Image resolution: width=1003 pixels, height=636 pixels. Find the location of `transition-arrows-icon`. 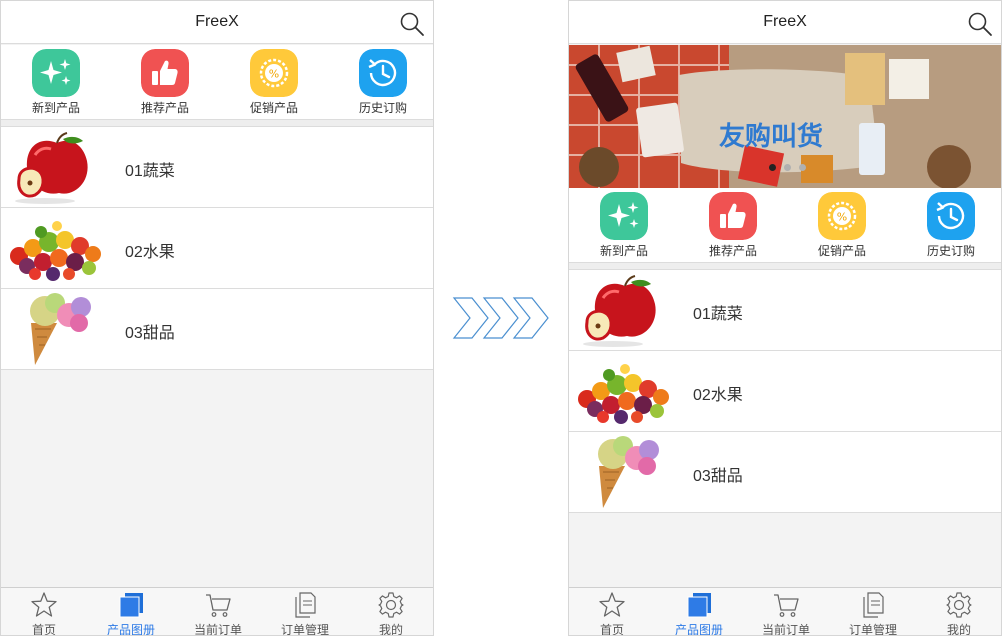

transition-arrows-icon is located at coordinates (500, 318).